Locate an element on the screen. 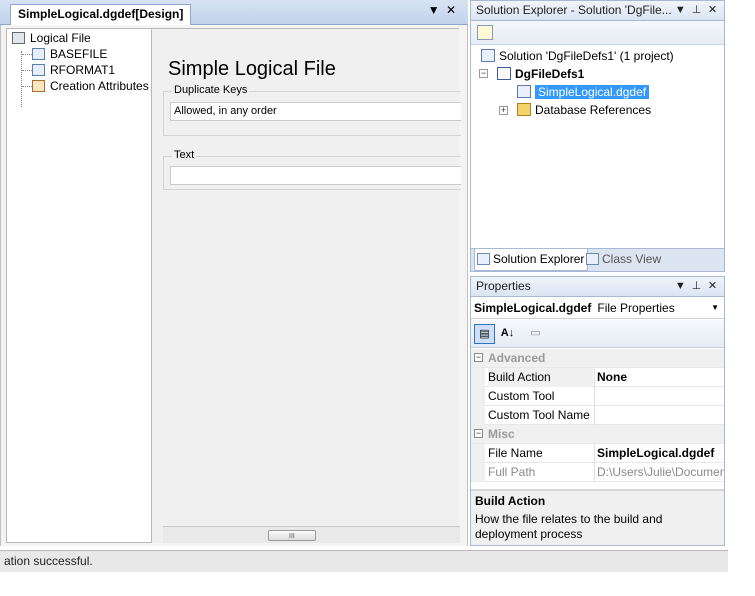 This screenshot has height=596, width=755. property-row-file-name: File Name SimpleLogical.dgdef is located at coordinates (597, 453).